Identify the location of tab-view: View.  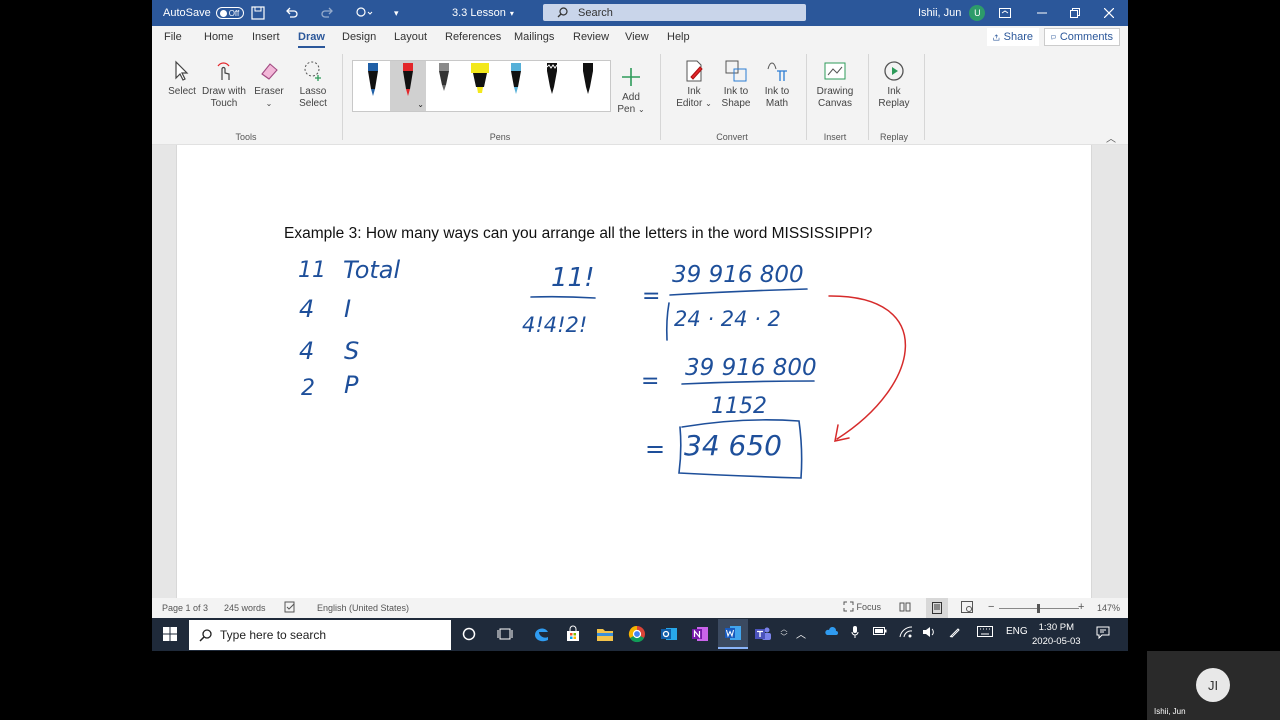
(637, 37).